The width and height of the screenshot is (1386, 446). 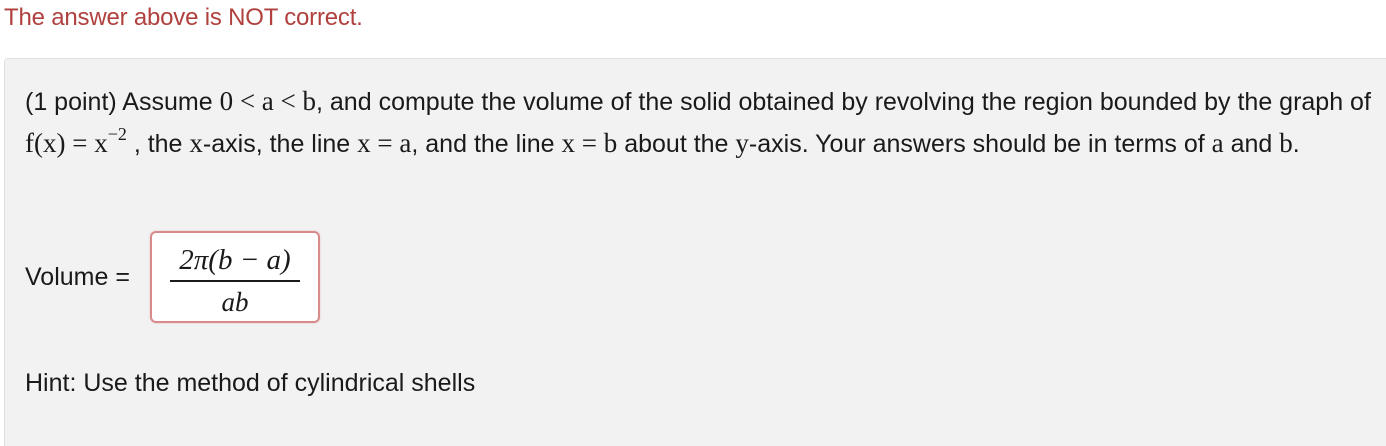 What do you see at coordinates (167, 102) in the screenshot?
I see `problem-text-1: Assume` at bounding box center [167, 102].